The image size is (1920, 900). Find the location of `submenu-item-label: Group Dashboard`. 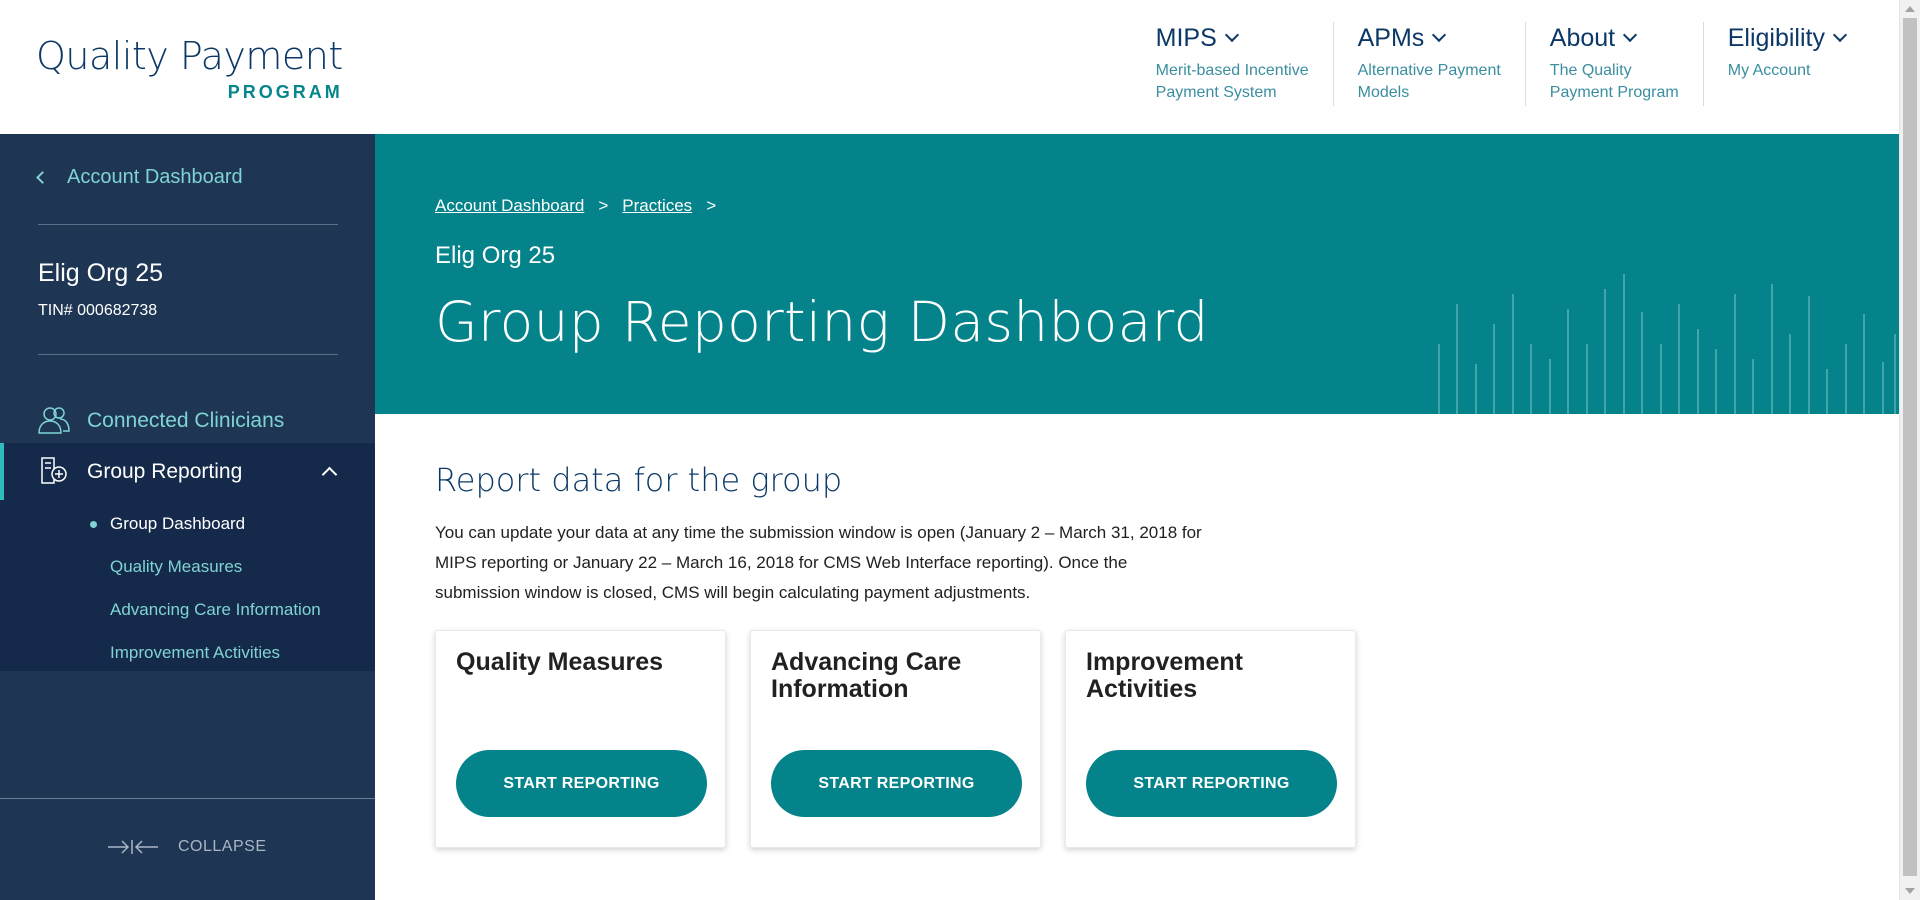

submenu-item-label: Group Dashboard is located at coordinates (178, 523).